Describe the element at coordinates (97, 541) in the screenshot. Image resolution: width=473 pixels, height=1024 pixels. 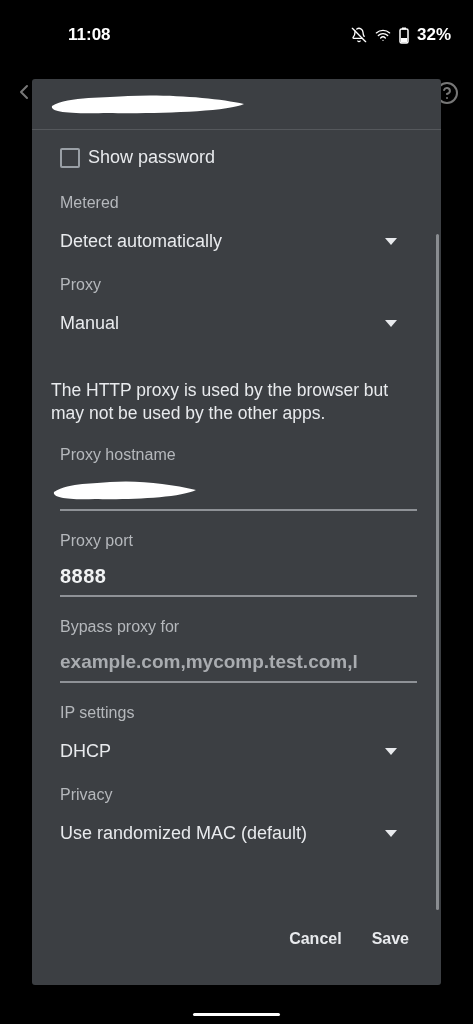
I see `field-label: Proxy port` at that location.